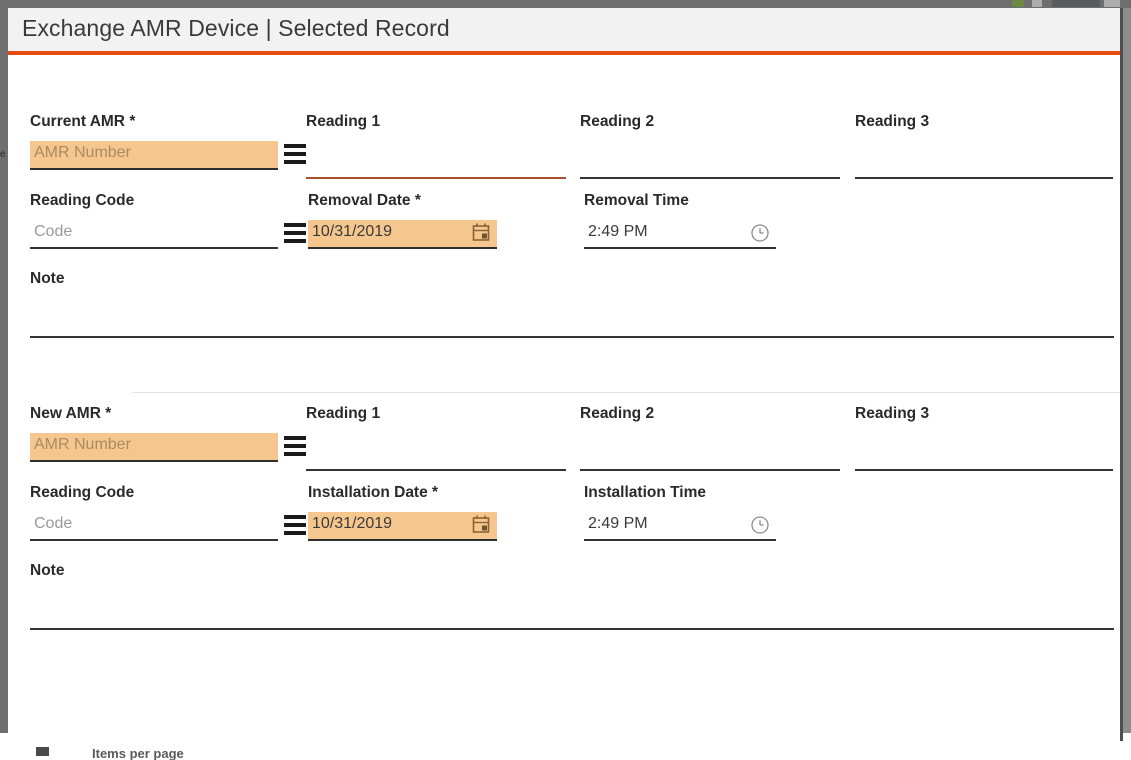 This screenshot has height=760, width=1131. What do you see at coordinates (154, 142) in the screenshot?
I see `field-current-amr: Current AMR * AMR Number` at bounding box center [154, 142].